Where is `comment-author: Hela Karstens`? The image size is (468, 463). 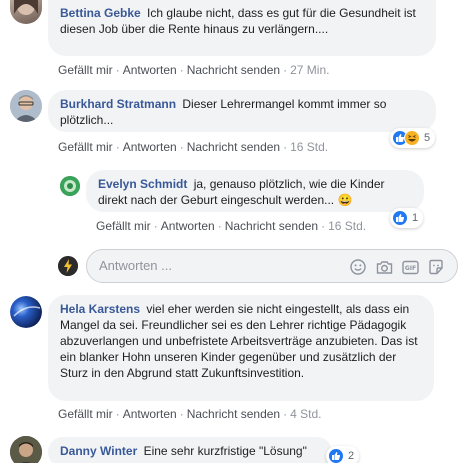 comment-author: Hela Karstens is located at coordinates (100, 309).